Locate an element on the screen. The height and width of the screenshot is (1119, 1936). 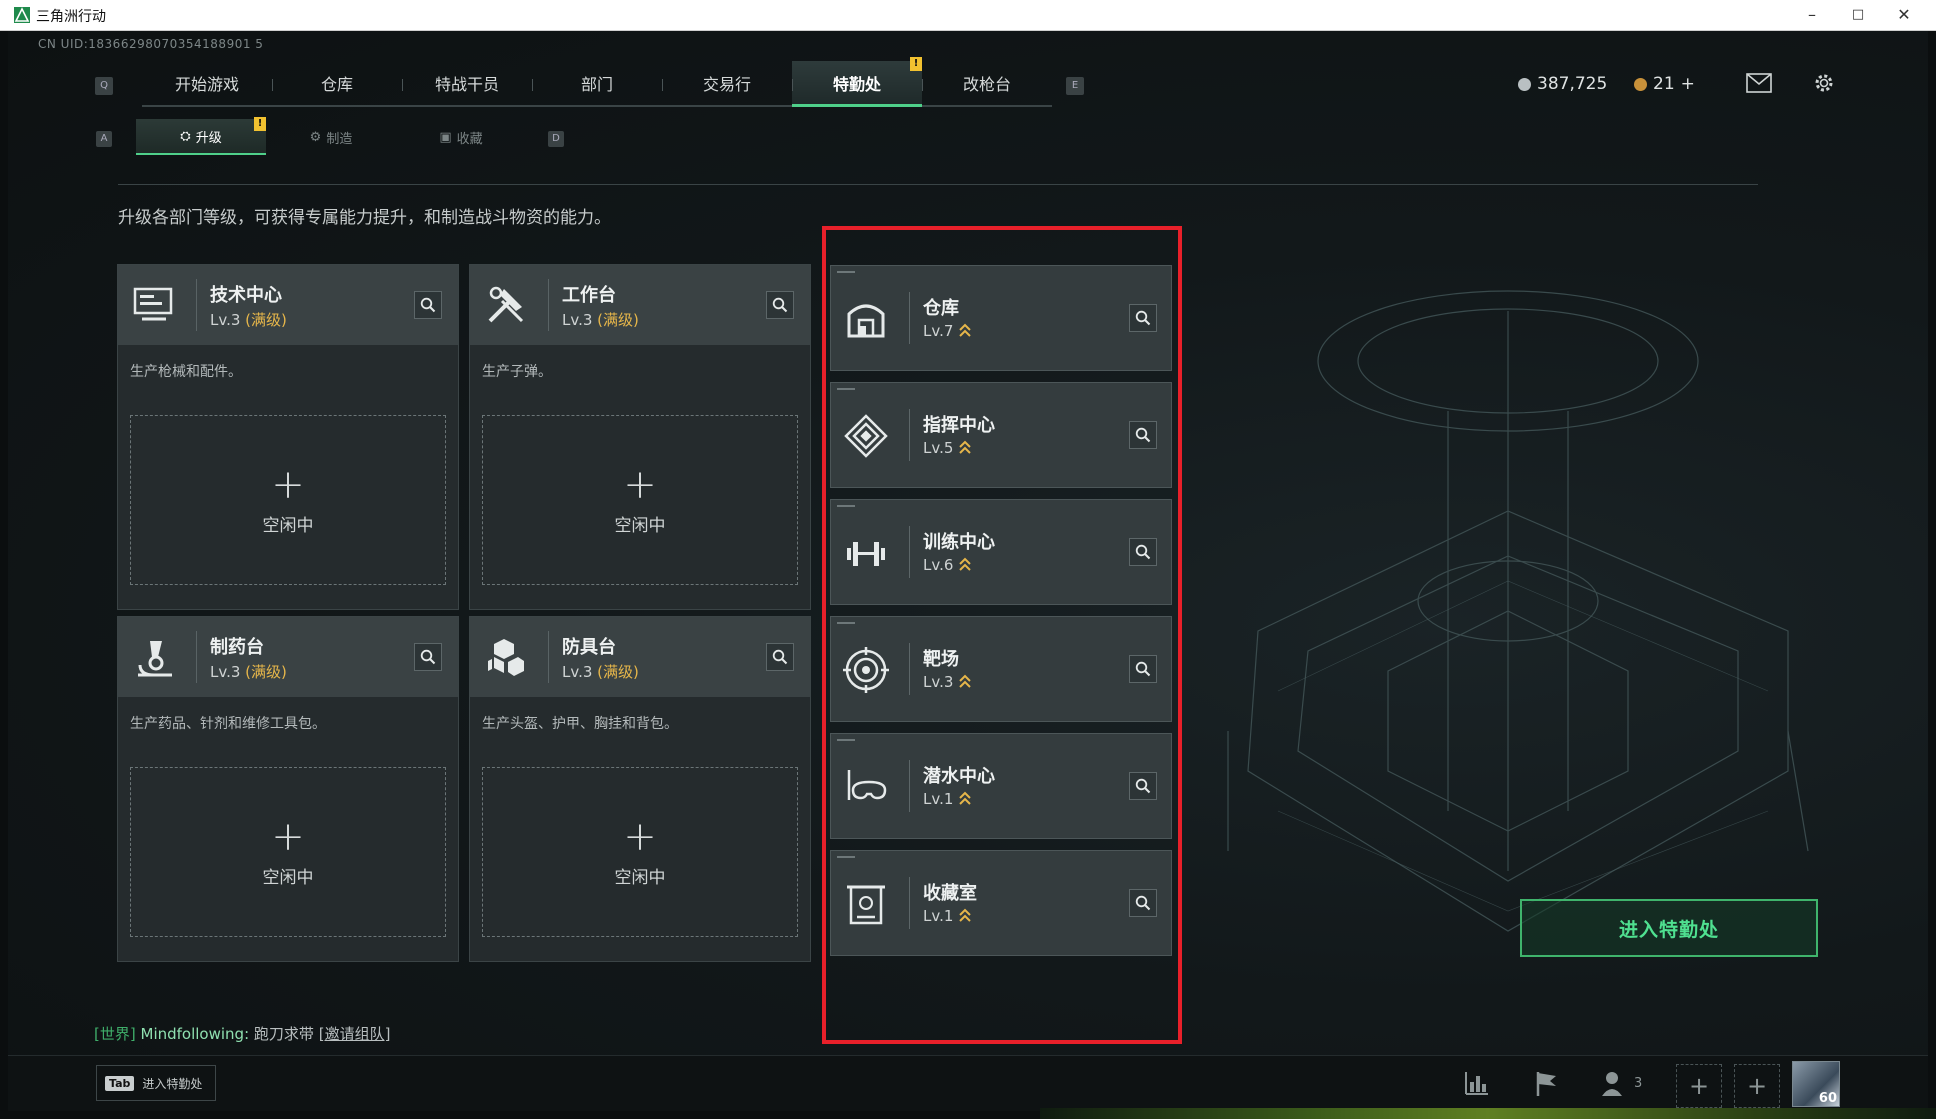
player-avatar: 60 is located at coordinates (1816, 1084).